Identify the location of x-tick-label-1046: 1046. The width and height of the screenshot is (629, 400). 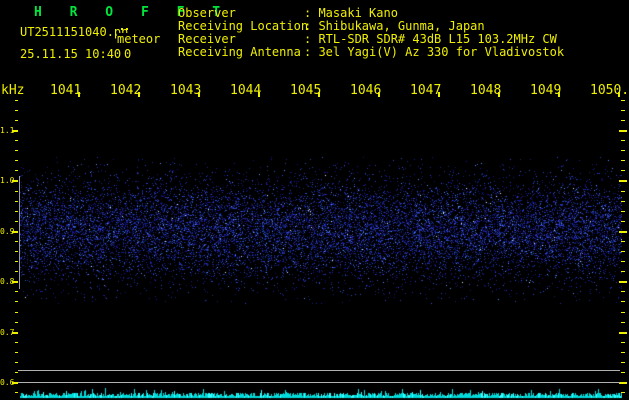
(366, 90).